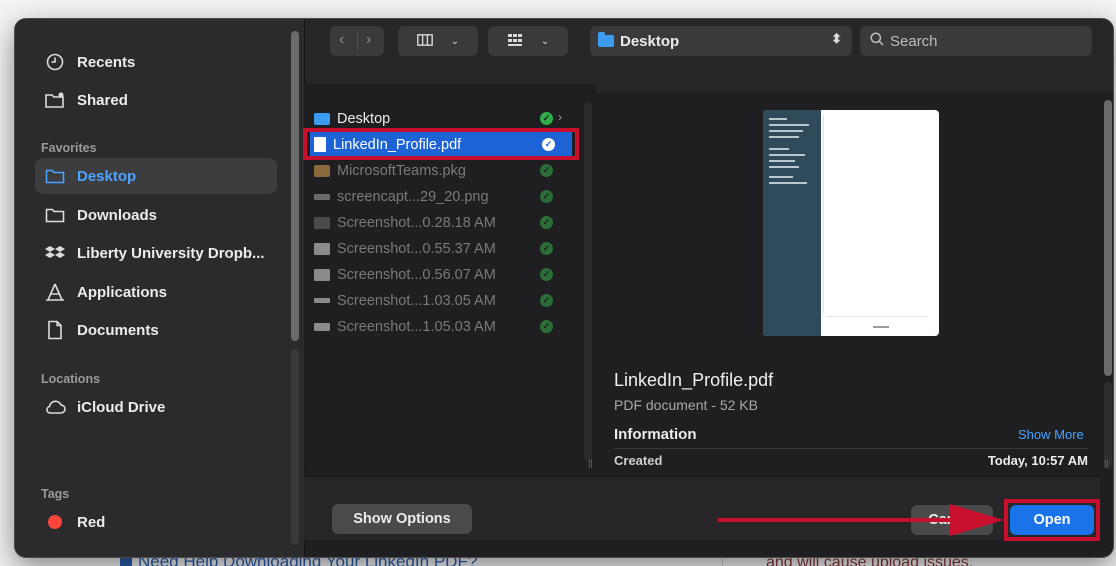  I want to click on sidebar-item-documents: Documents, so click(156, 330).